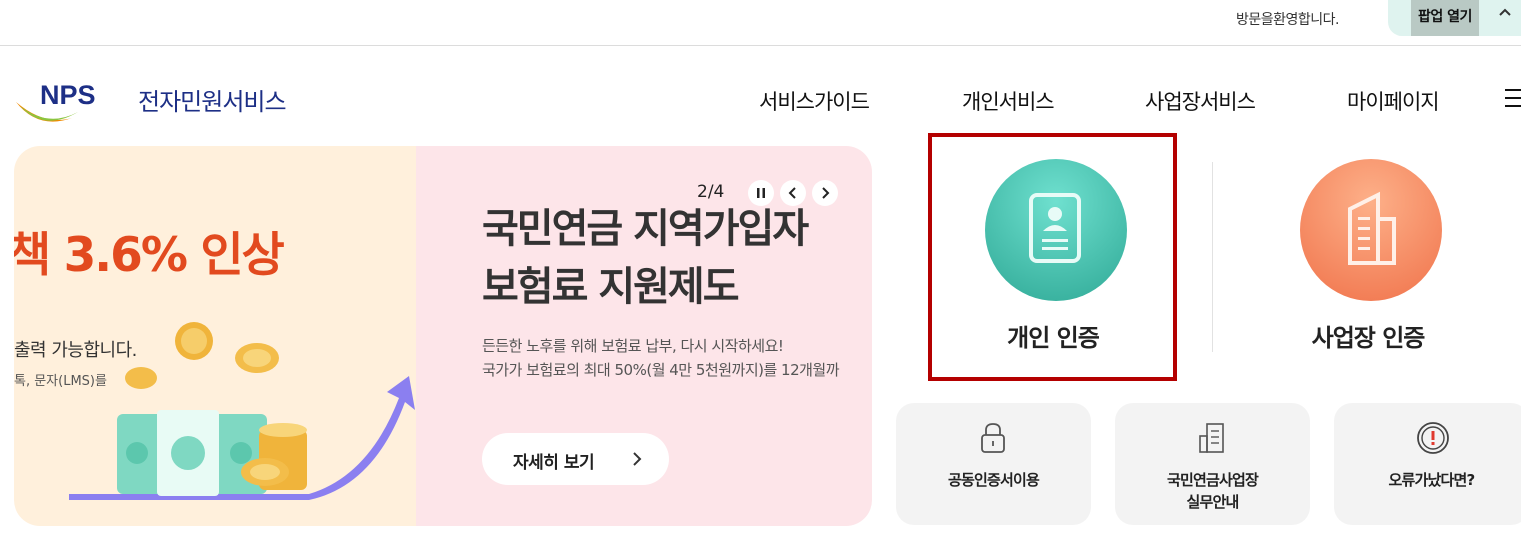  Describe the element at coordinates (1505, 13) in the screenshot. I see `chevron-up-icon` at that location.